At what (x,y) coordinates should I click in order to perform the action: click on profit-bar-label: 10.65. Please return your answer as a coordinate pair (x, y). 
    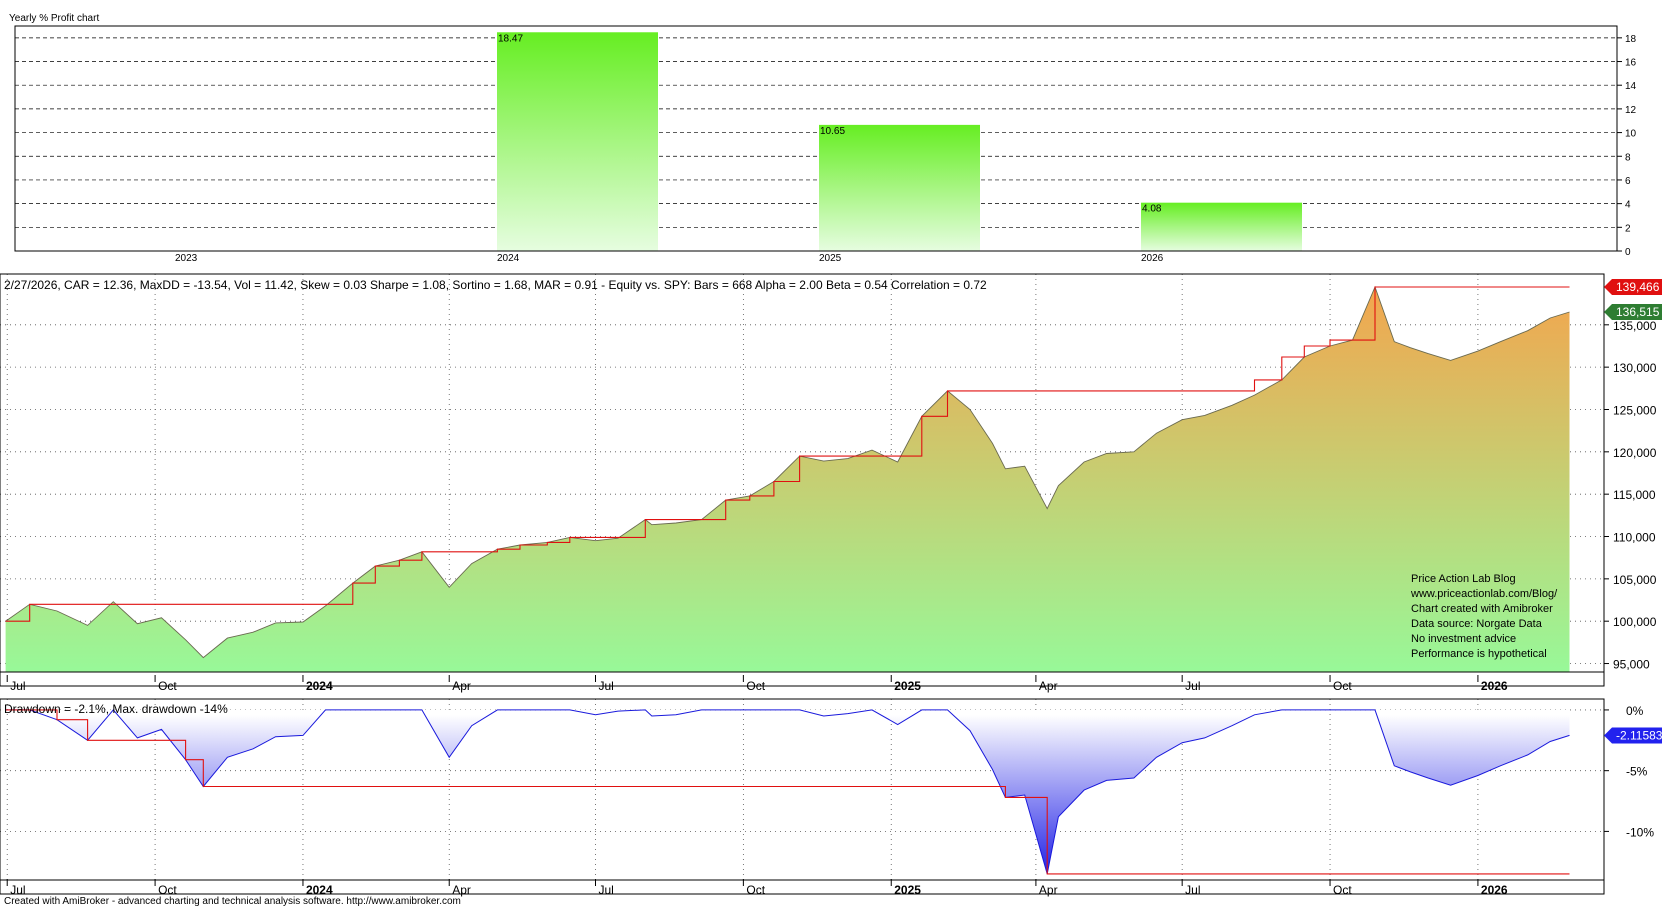
    Looking at the image, I should click on (832, 131).